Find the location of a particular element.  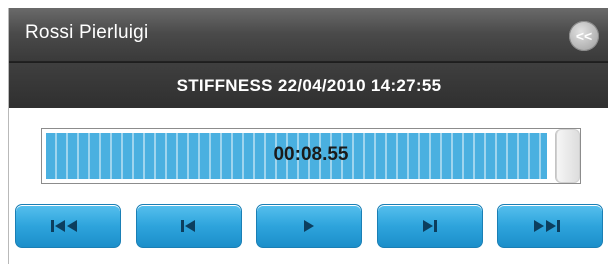

previous-icon is located at coordinates (189, 226).